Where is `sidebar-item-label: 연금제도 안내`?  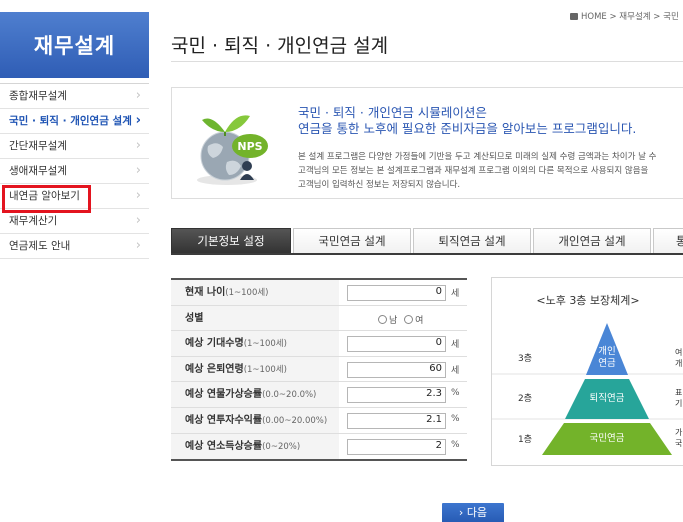 sidebar-item-label: 연금제도 안내 is located at coordinates (40, 246).